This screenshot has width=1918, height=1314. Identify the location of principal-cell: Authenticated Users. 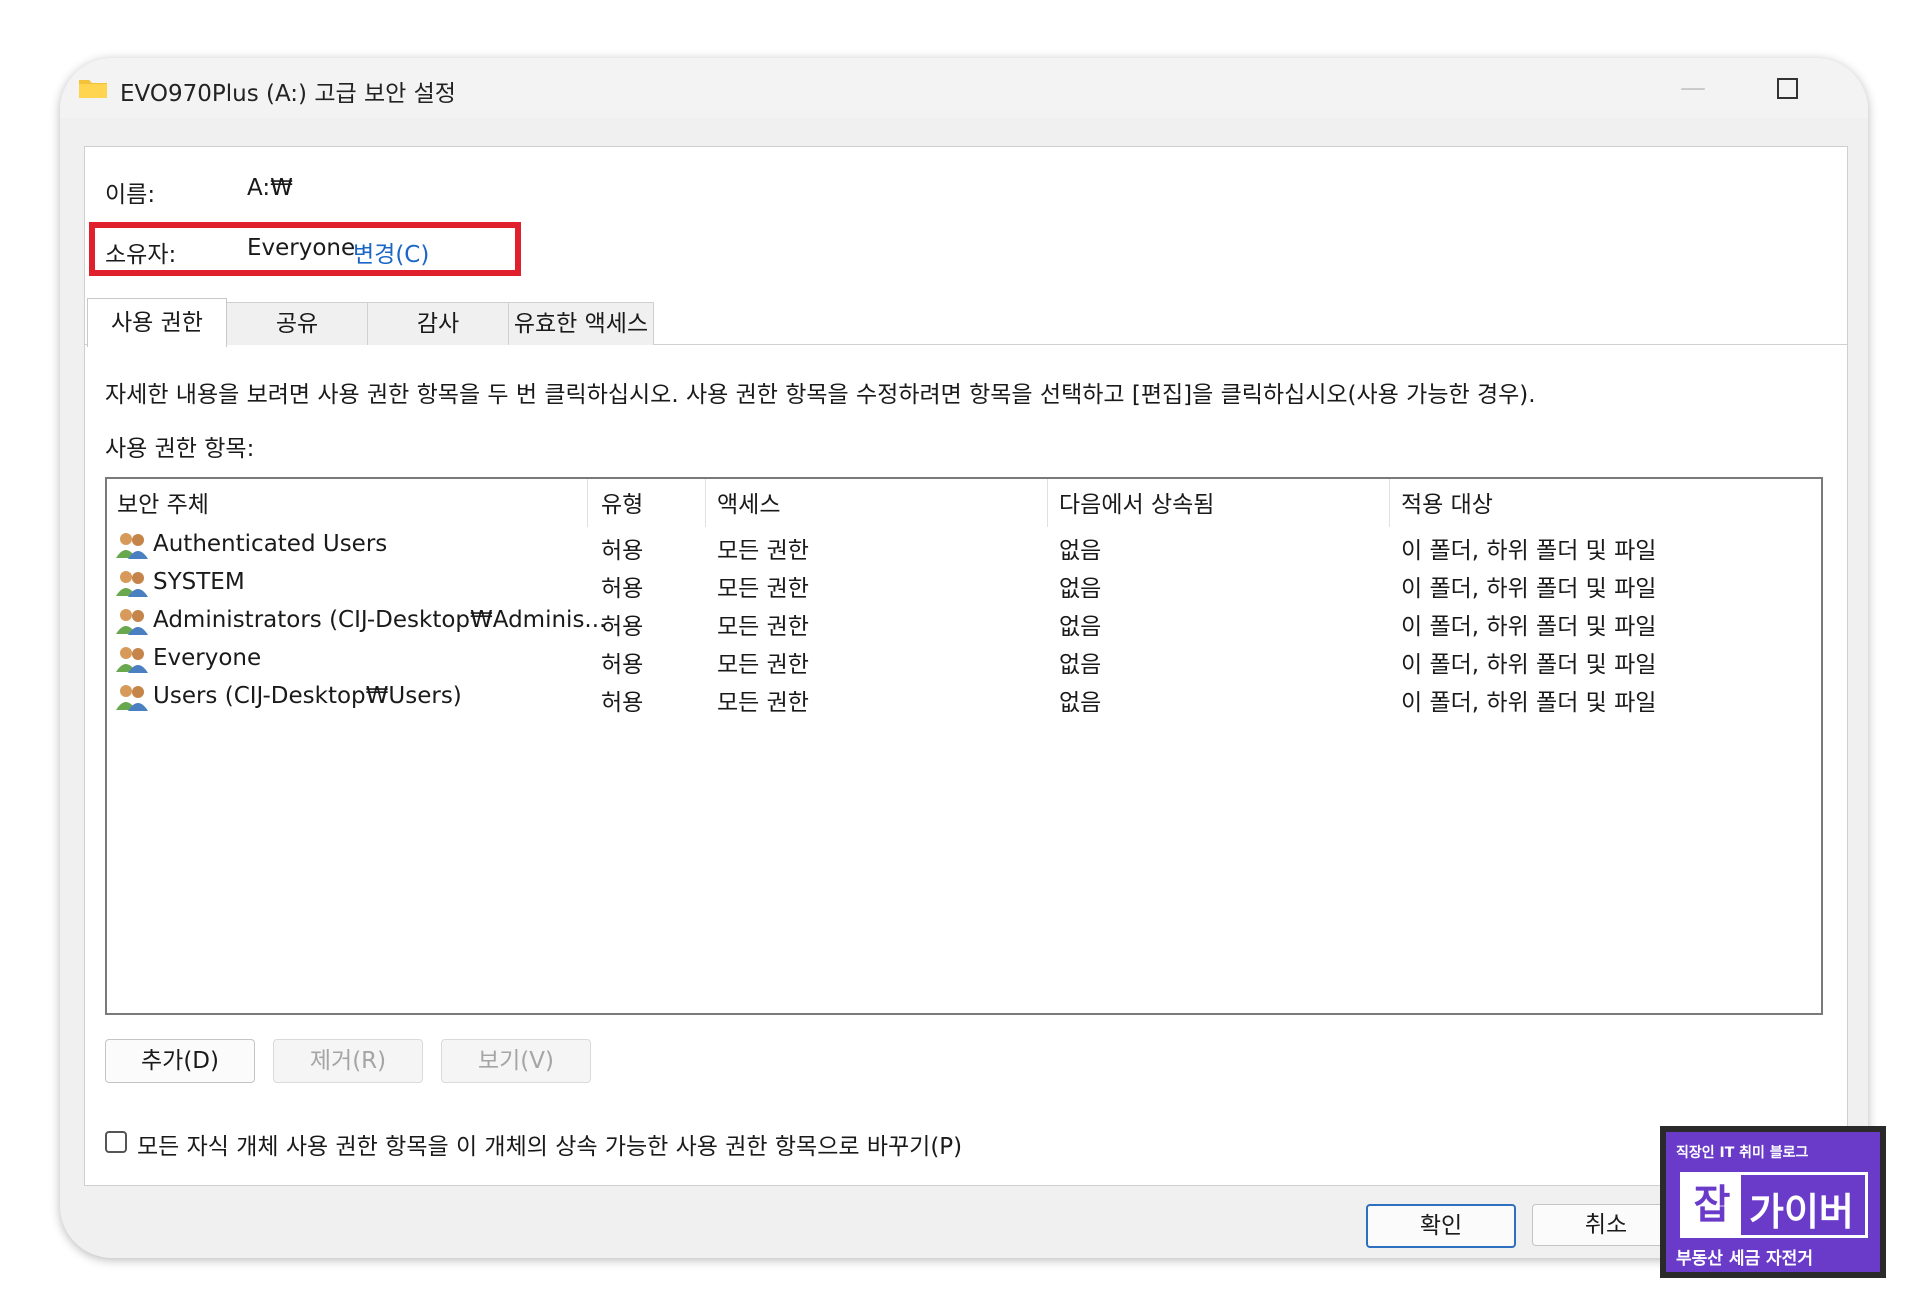
(270, 544).